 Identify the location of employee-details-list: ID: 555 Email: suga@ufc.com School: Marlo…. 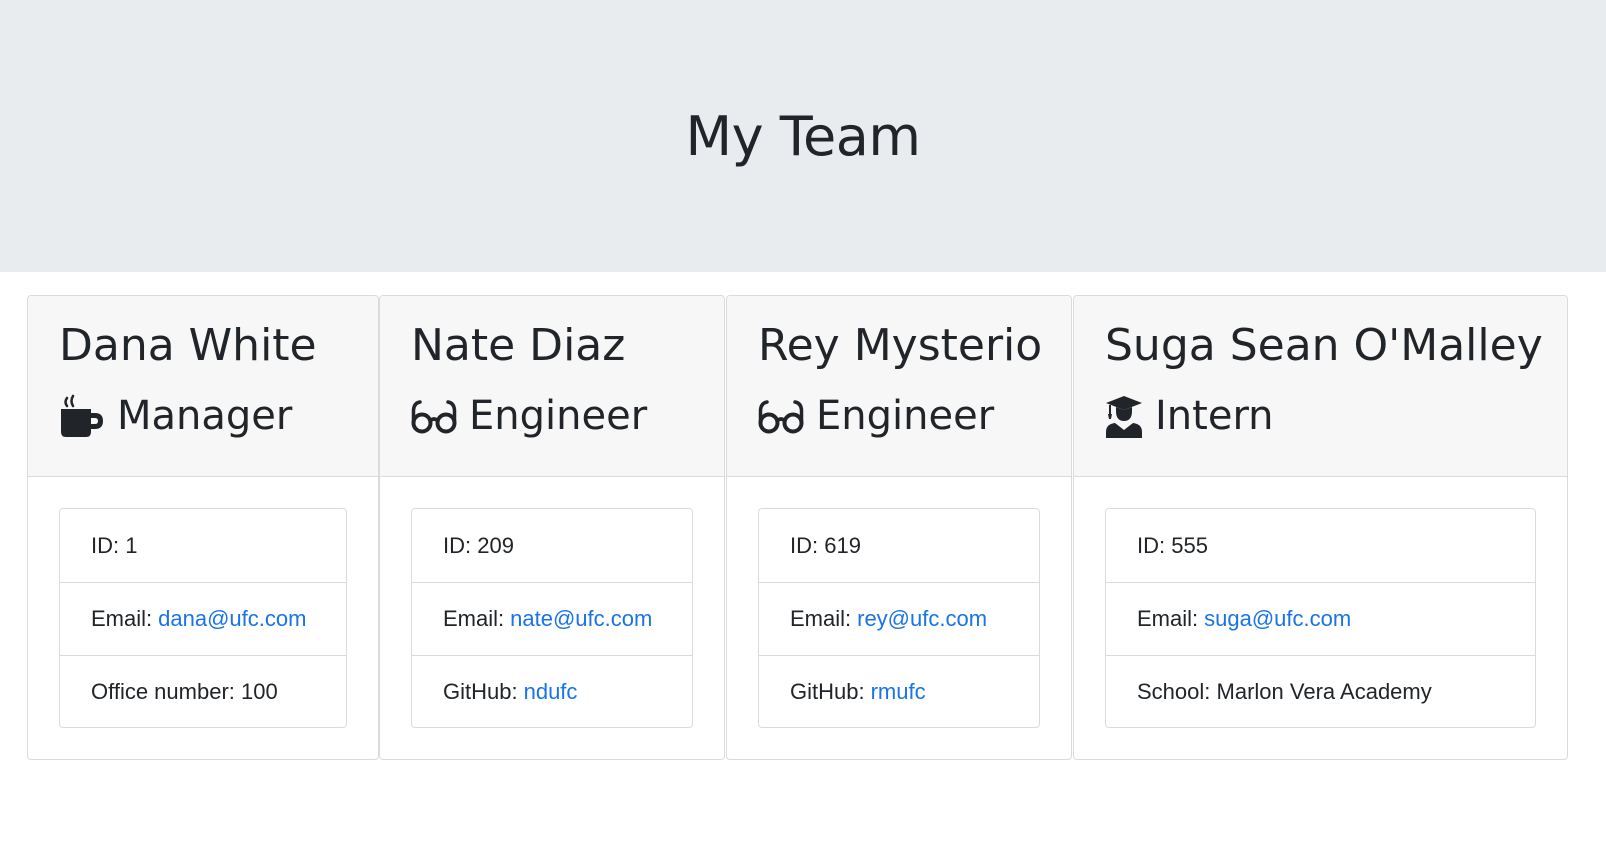
(1320, 618).